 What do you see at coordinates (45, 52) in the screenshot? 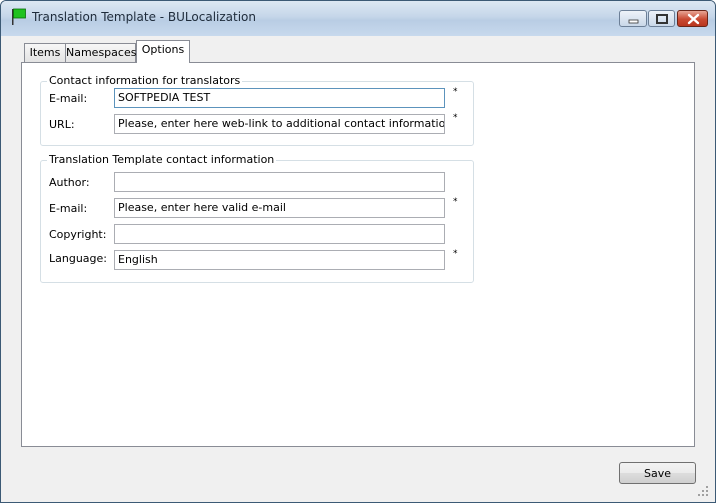
I see `tab-items: Items` at bounding box center [45, 52].